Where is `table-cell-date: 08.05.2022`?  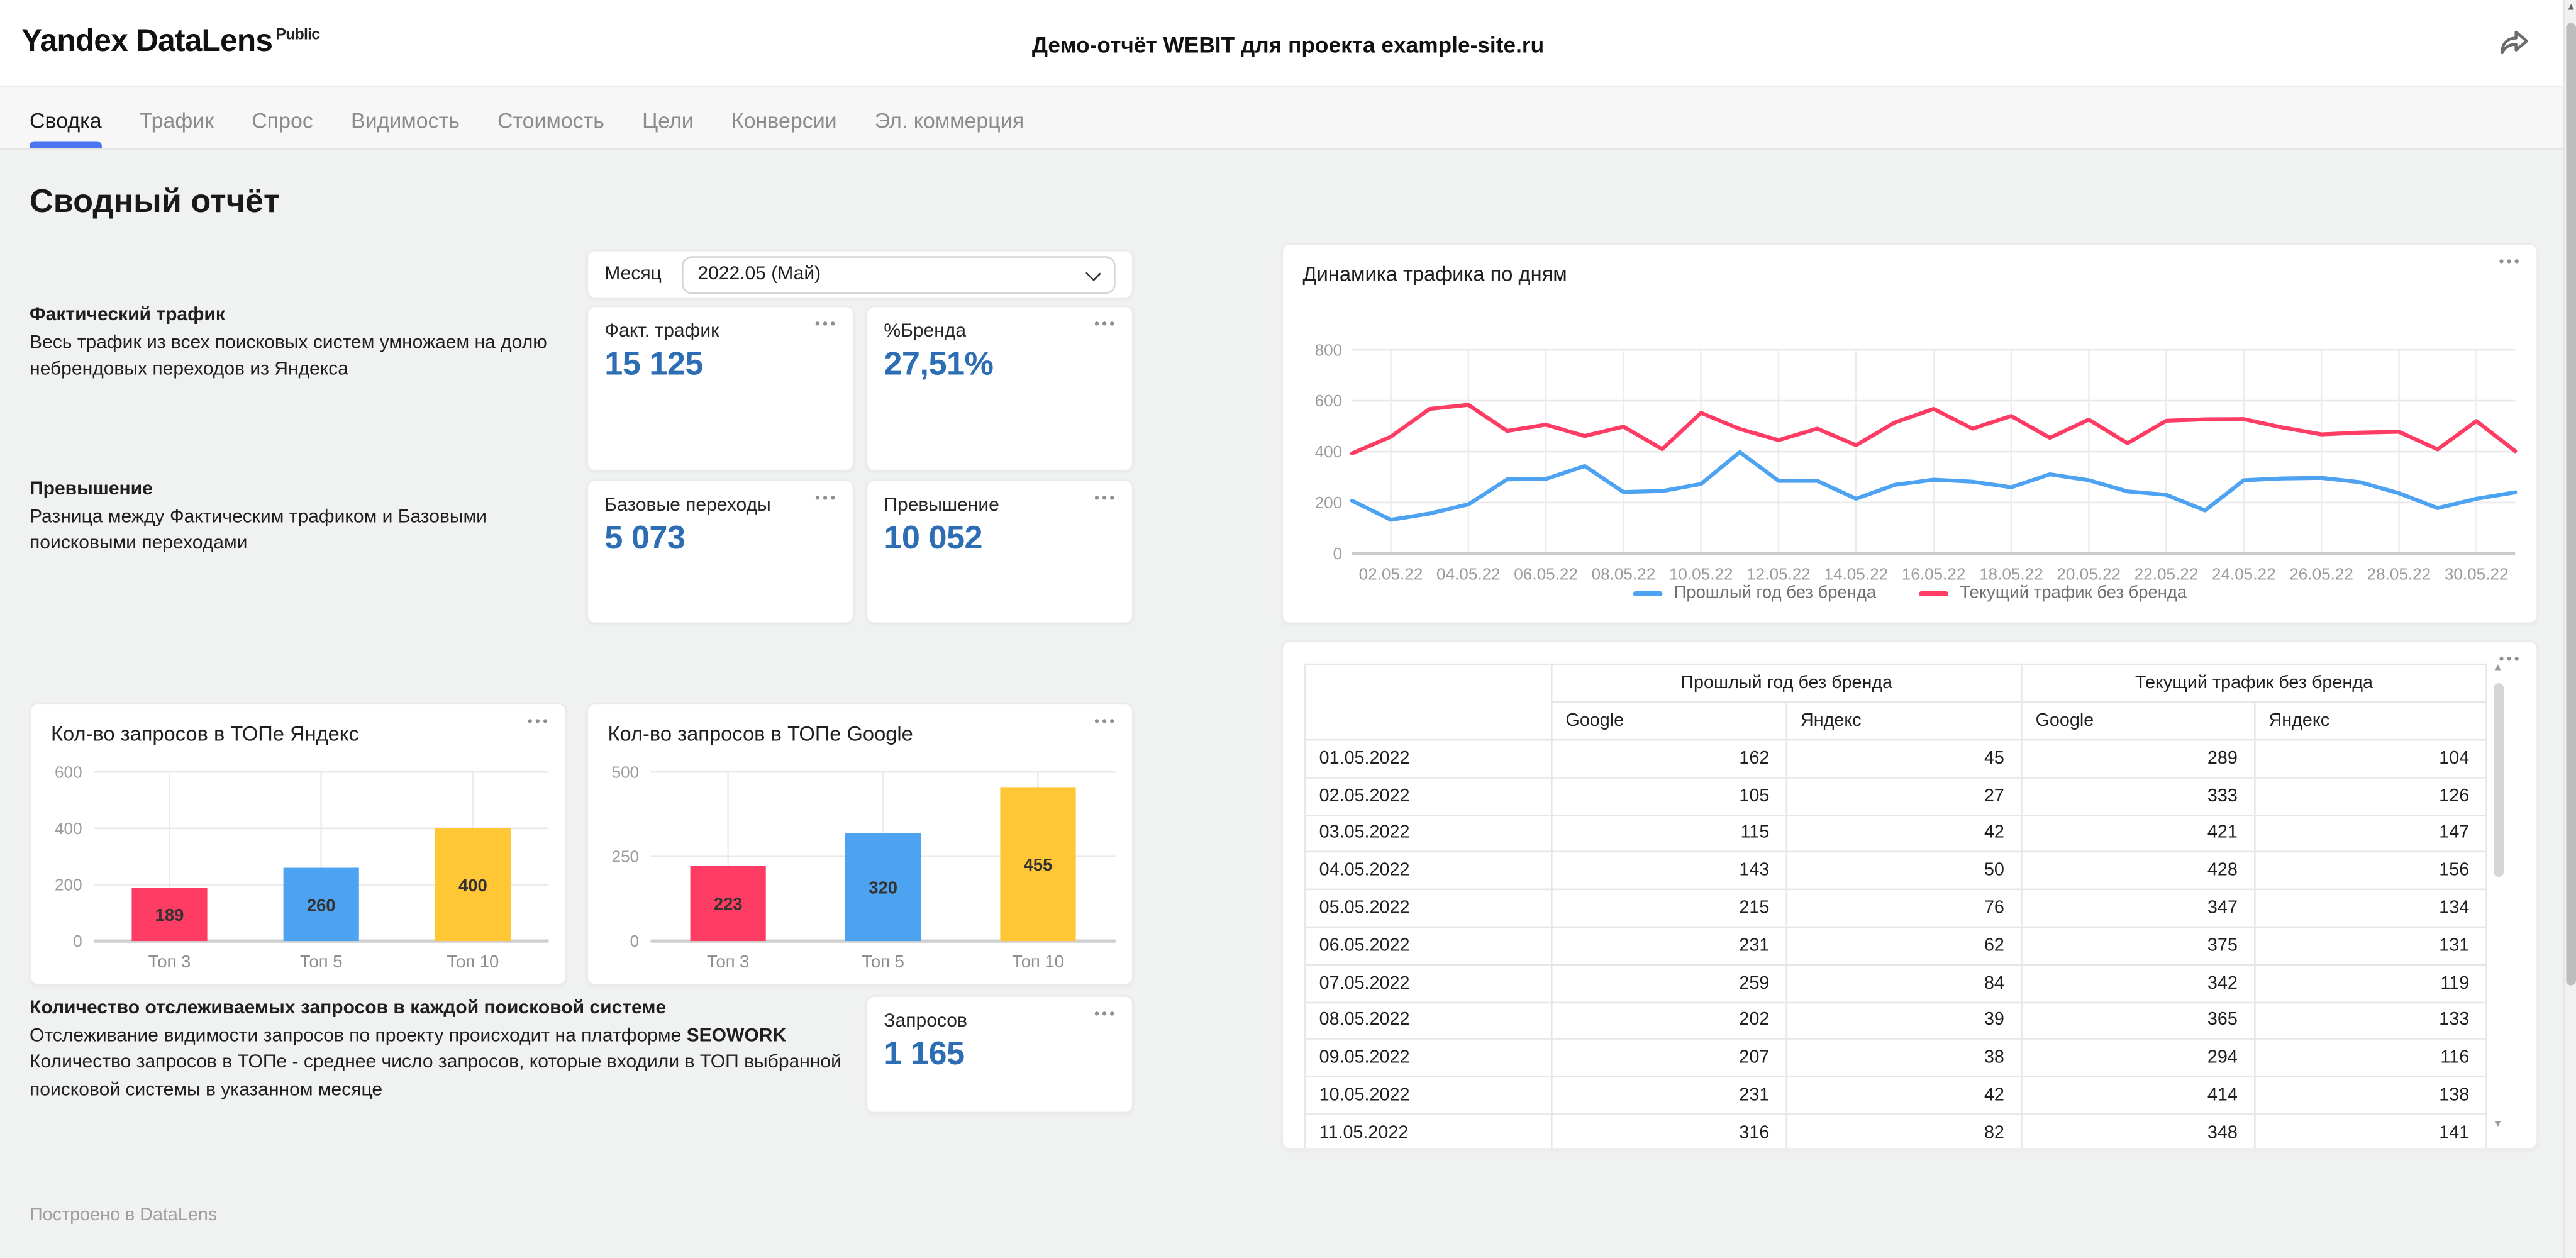
table-cell-date: 08.05.2022 is located at coordinates (1428, 1021).